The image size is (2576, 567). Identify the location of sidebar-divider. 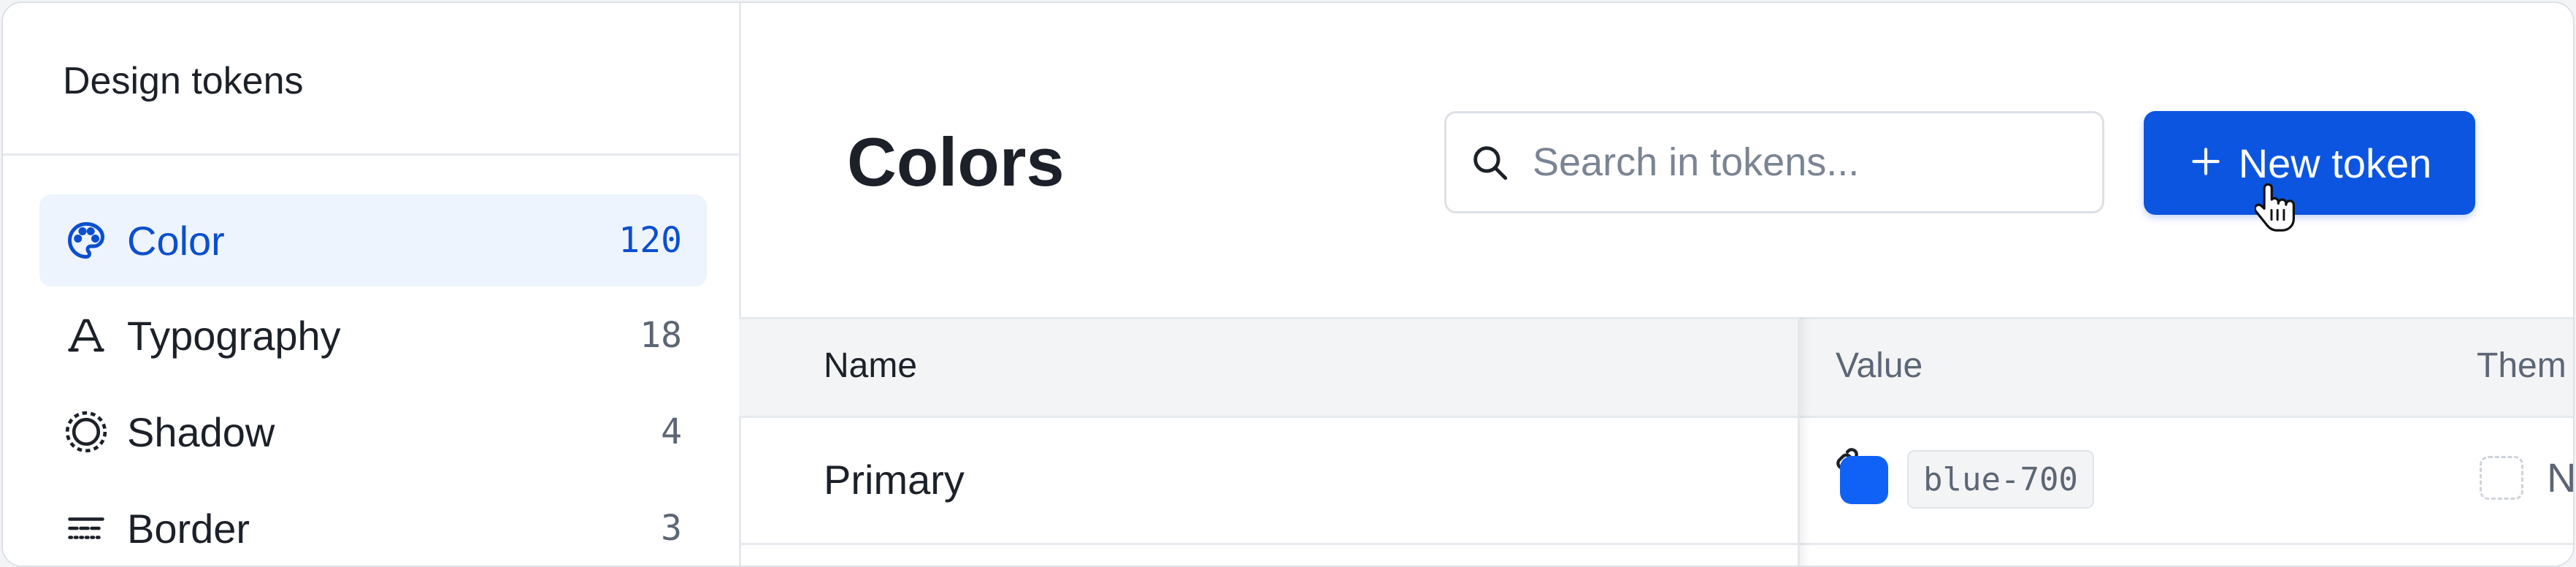
(371, 154).